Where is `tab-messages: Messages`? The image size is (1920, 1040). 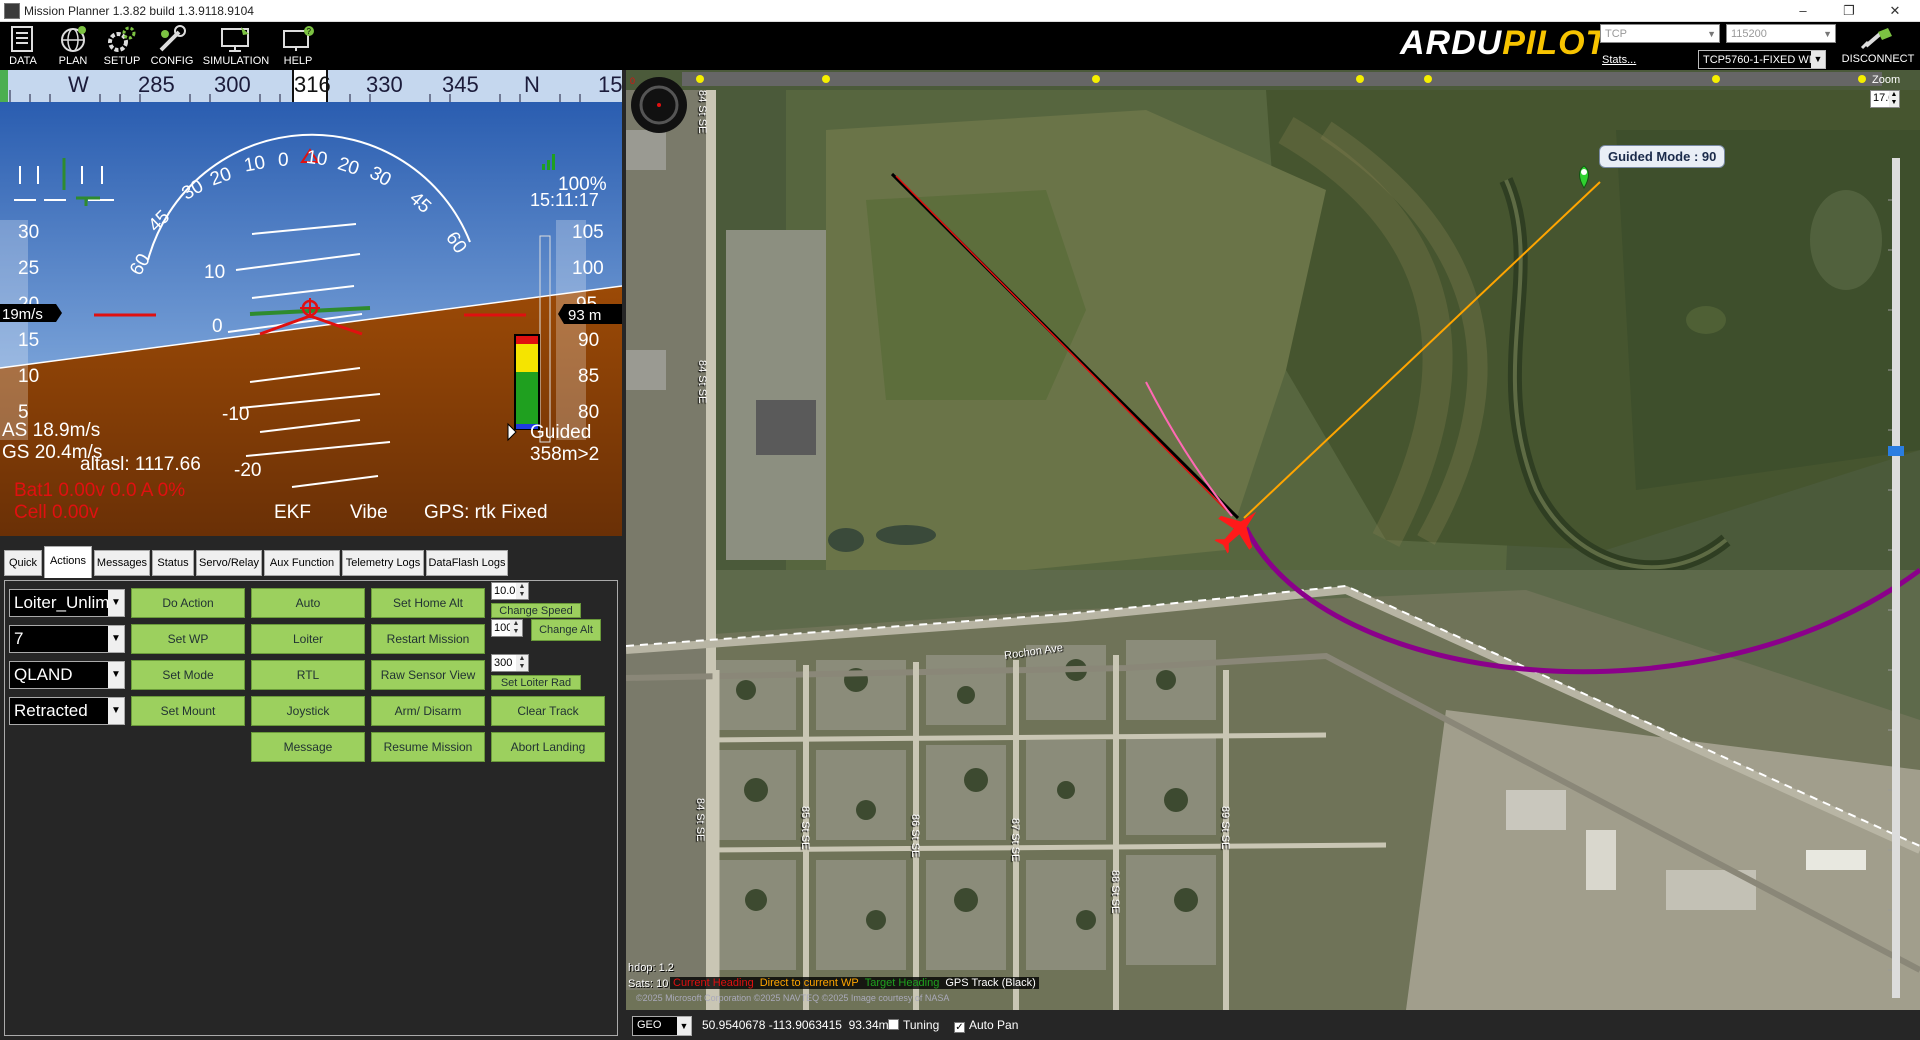
tab-messages: Messages is located at coordinates (122, 563).